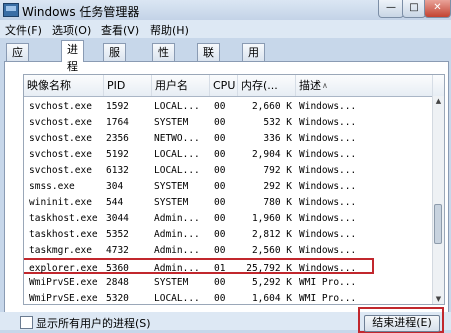  I want to click on process-memory: 292 K, so click(277, 186).